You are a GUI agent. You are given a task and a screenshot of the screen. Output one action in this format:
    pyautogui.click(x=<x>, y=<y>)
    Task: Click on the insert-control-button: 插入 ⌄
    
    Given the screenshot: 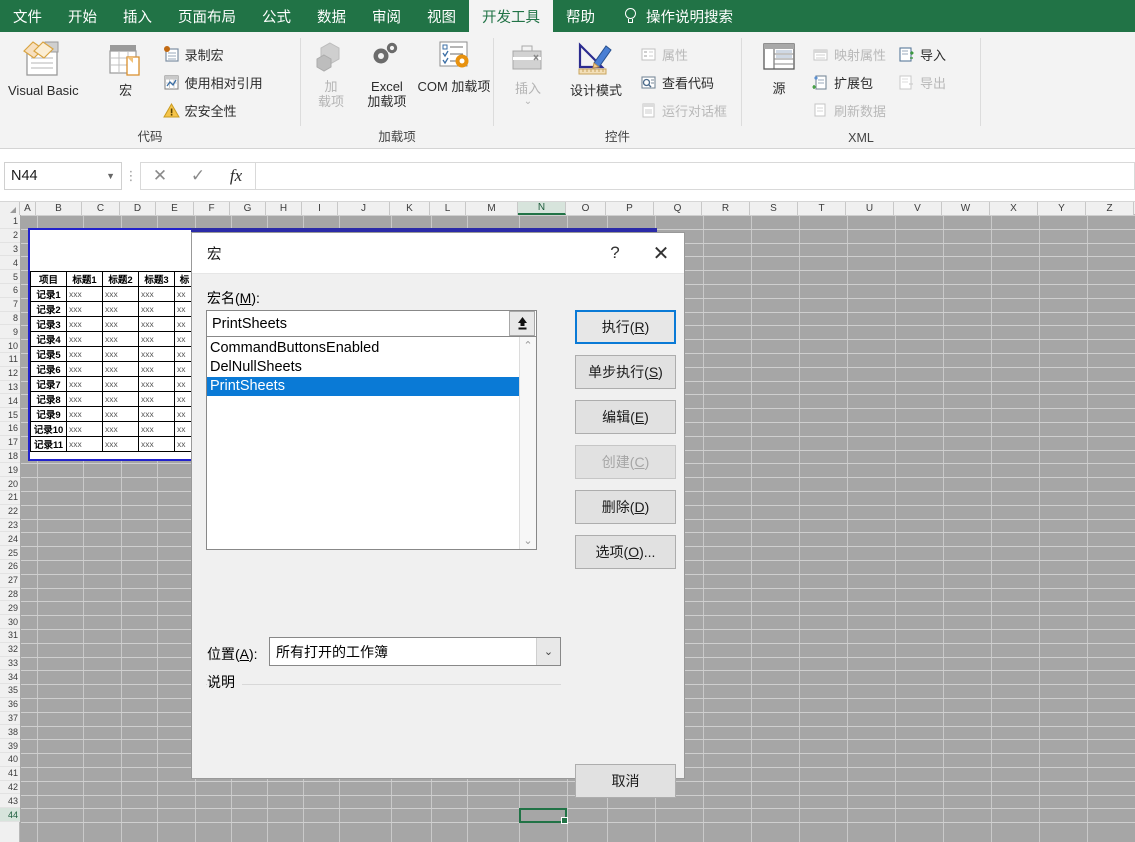 What is the action you would take?
    pyautogui.click(x=528, y=71)
    